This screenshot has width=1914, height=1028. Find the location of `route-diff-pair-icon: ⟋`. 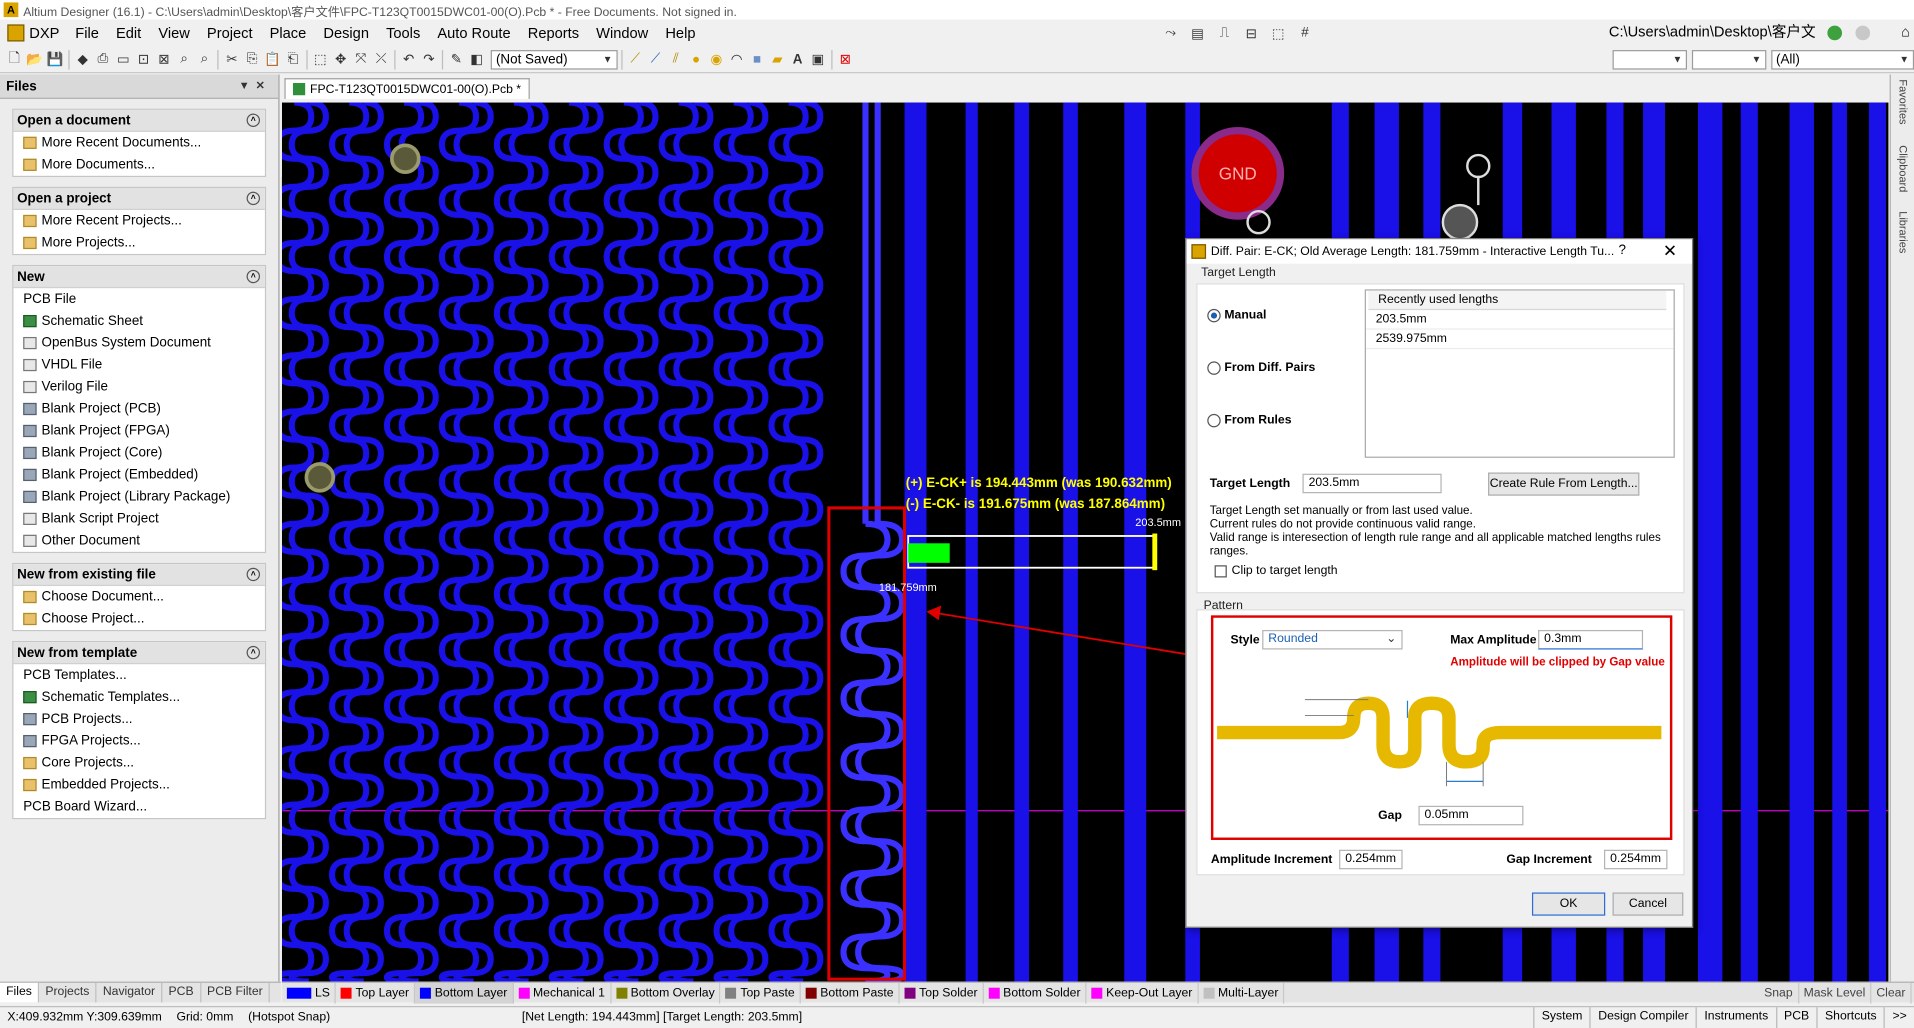

route-diff-pair-icon: ⟋ is located at coordinates (655, 59).